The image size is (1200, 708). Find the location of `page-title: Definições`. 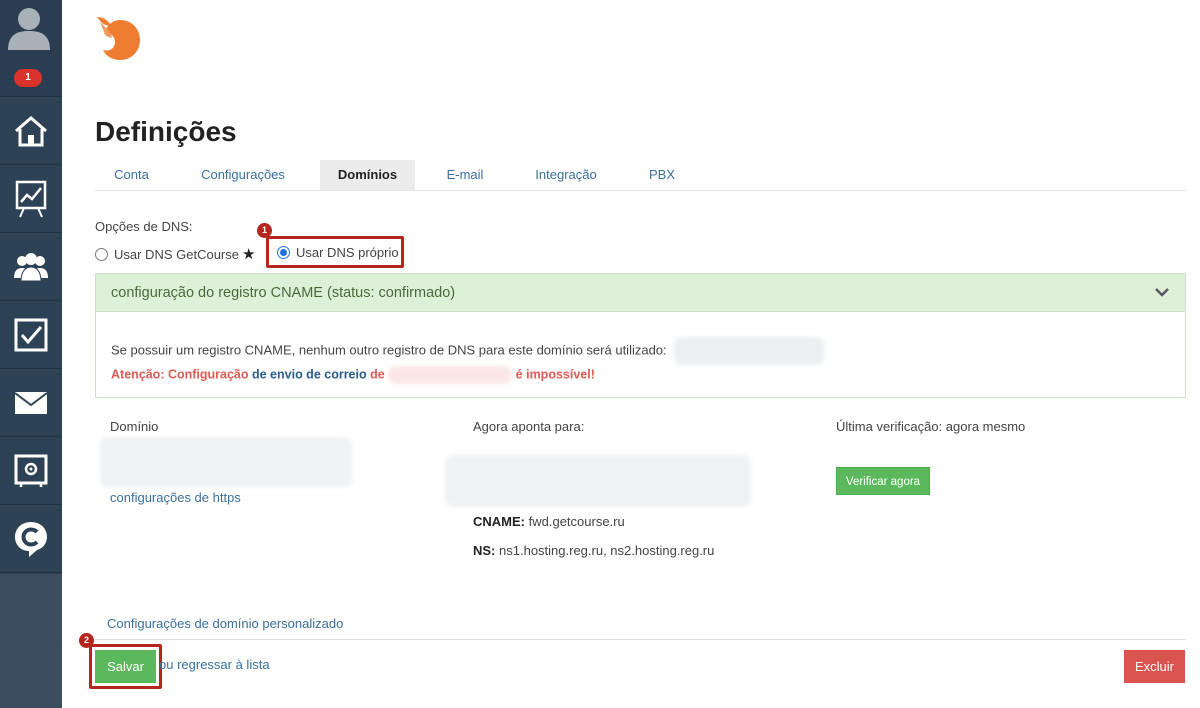

page-title: Definições is located at coordinates (166, 131).